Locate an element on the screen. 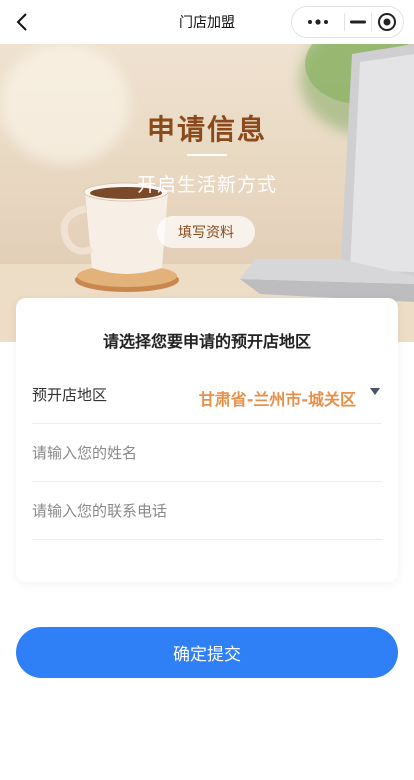 This screenshot has width=414, height=780. banner-title: 申请信息 is located at coordinates (206, 129).